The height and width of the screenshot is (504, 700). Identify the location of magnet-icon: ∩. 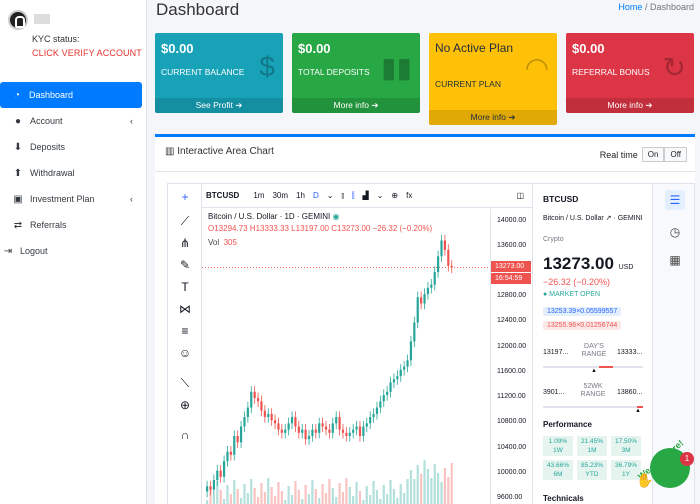
(185, 435).